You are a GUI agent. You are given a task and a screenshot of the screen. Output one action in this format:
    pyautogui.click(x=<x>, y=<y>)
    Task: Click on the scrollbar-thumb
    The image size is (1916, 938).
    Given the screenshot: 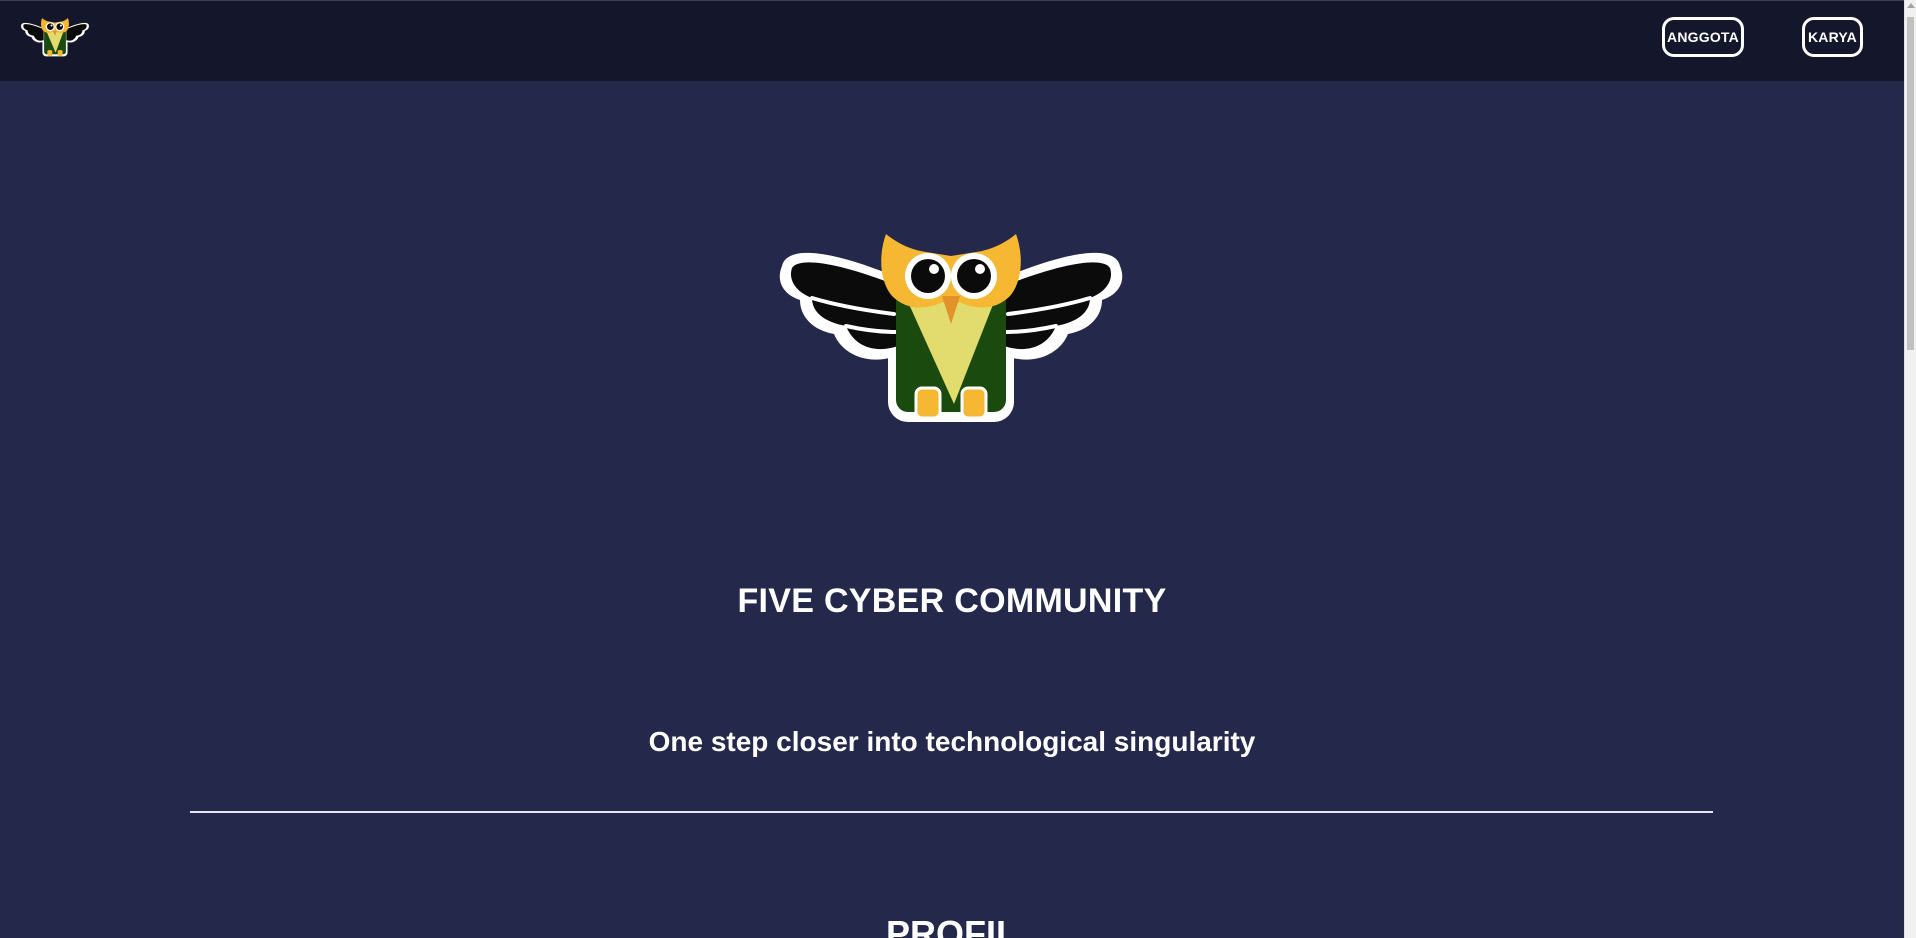 What is the action you would take?
    pyautogui.click(x=1910, y=183)
    